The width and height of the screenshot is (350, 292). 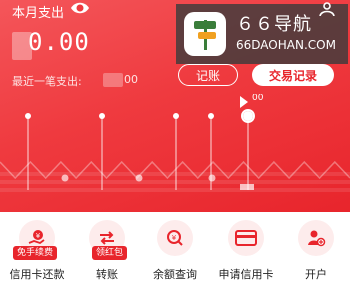 I want to click on service-item: ¥ 余额查询, so click(x=175, y=256).